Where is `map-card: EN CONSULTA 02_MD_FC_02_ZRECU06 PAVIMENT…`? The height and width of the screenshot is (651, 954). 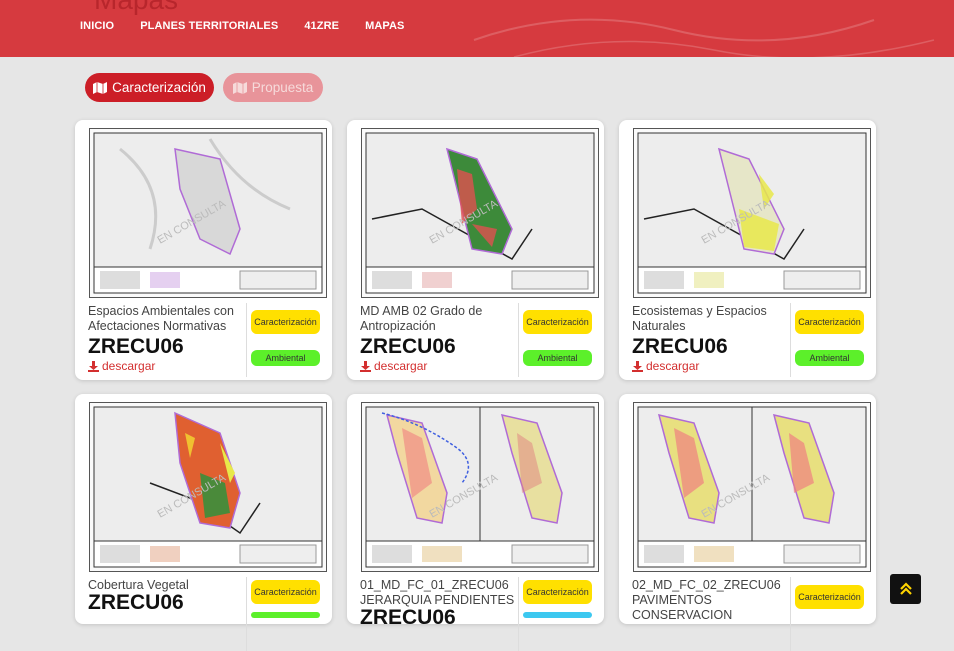 map-card: EN CONSULTA 02_MD_FC_02_ZRECU06 PAVIMENT… is located at coordinates (747, 522).